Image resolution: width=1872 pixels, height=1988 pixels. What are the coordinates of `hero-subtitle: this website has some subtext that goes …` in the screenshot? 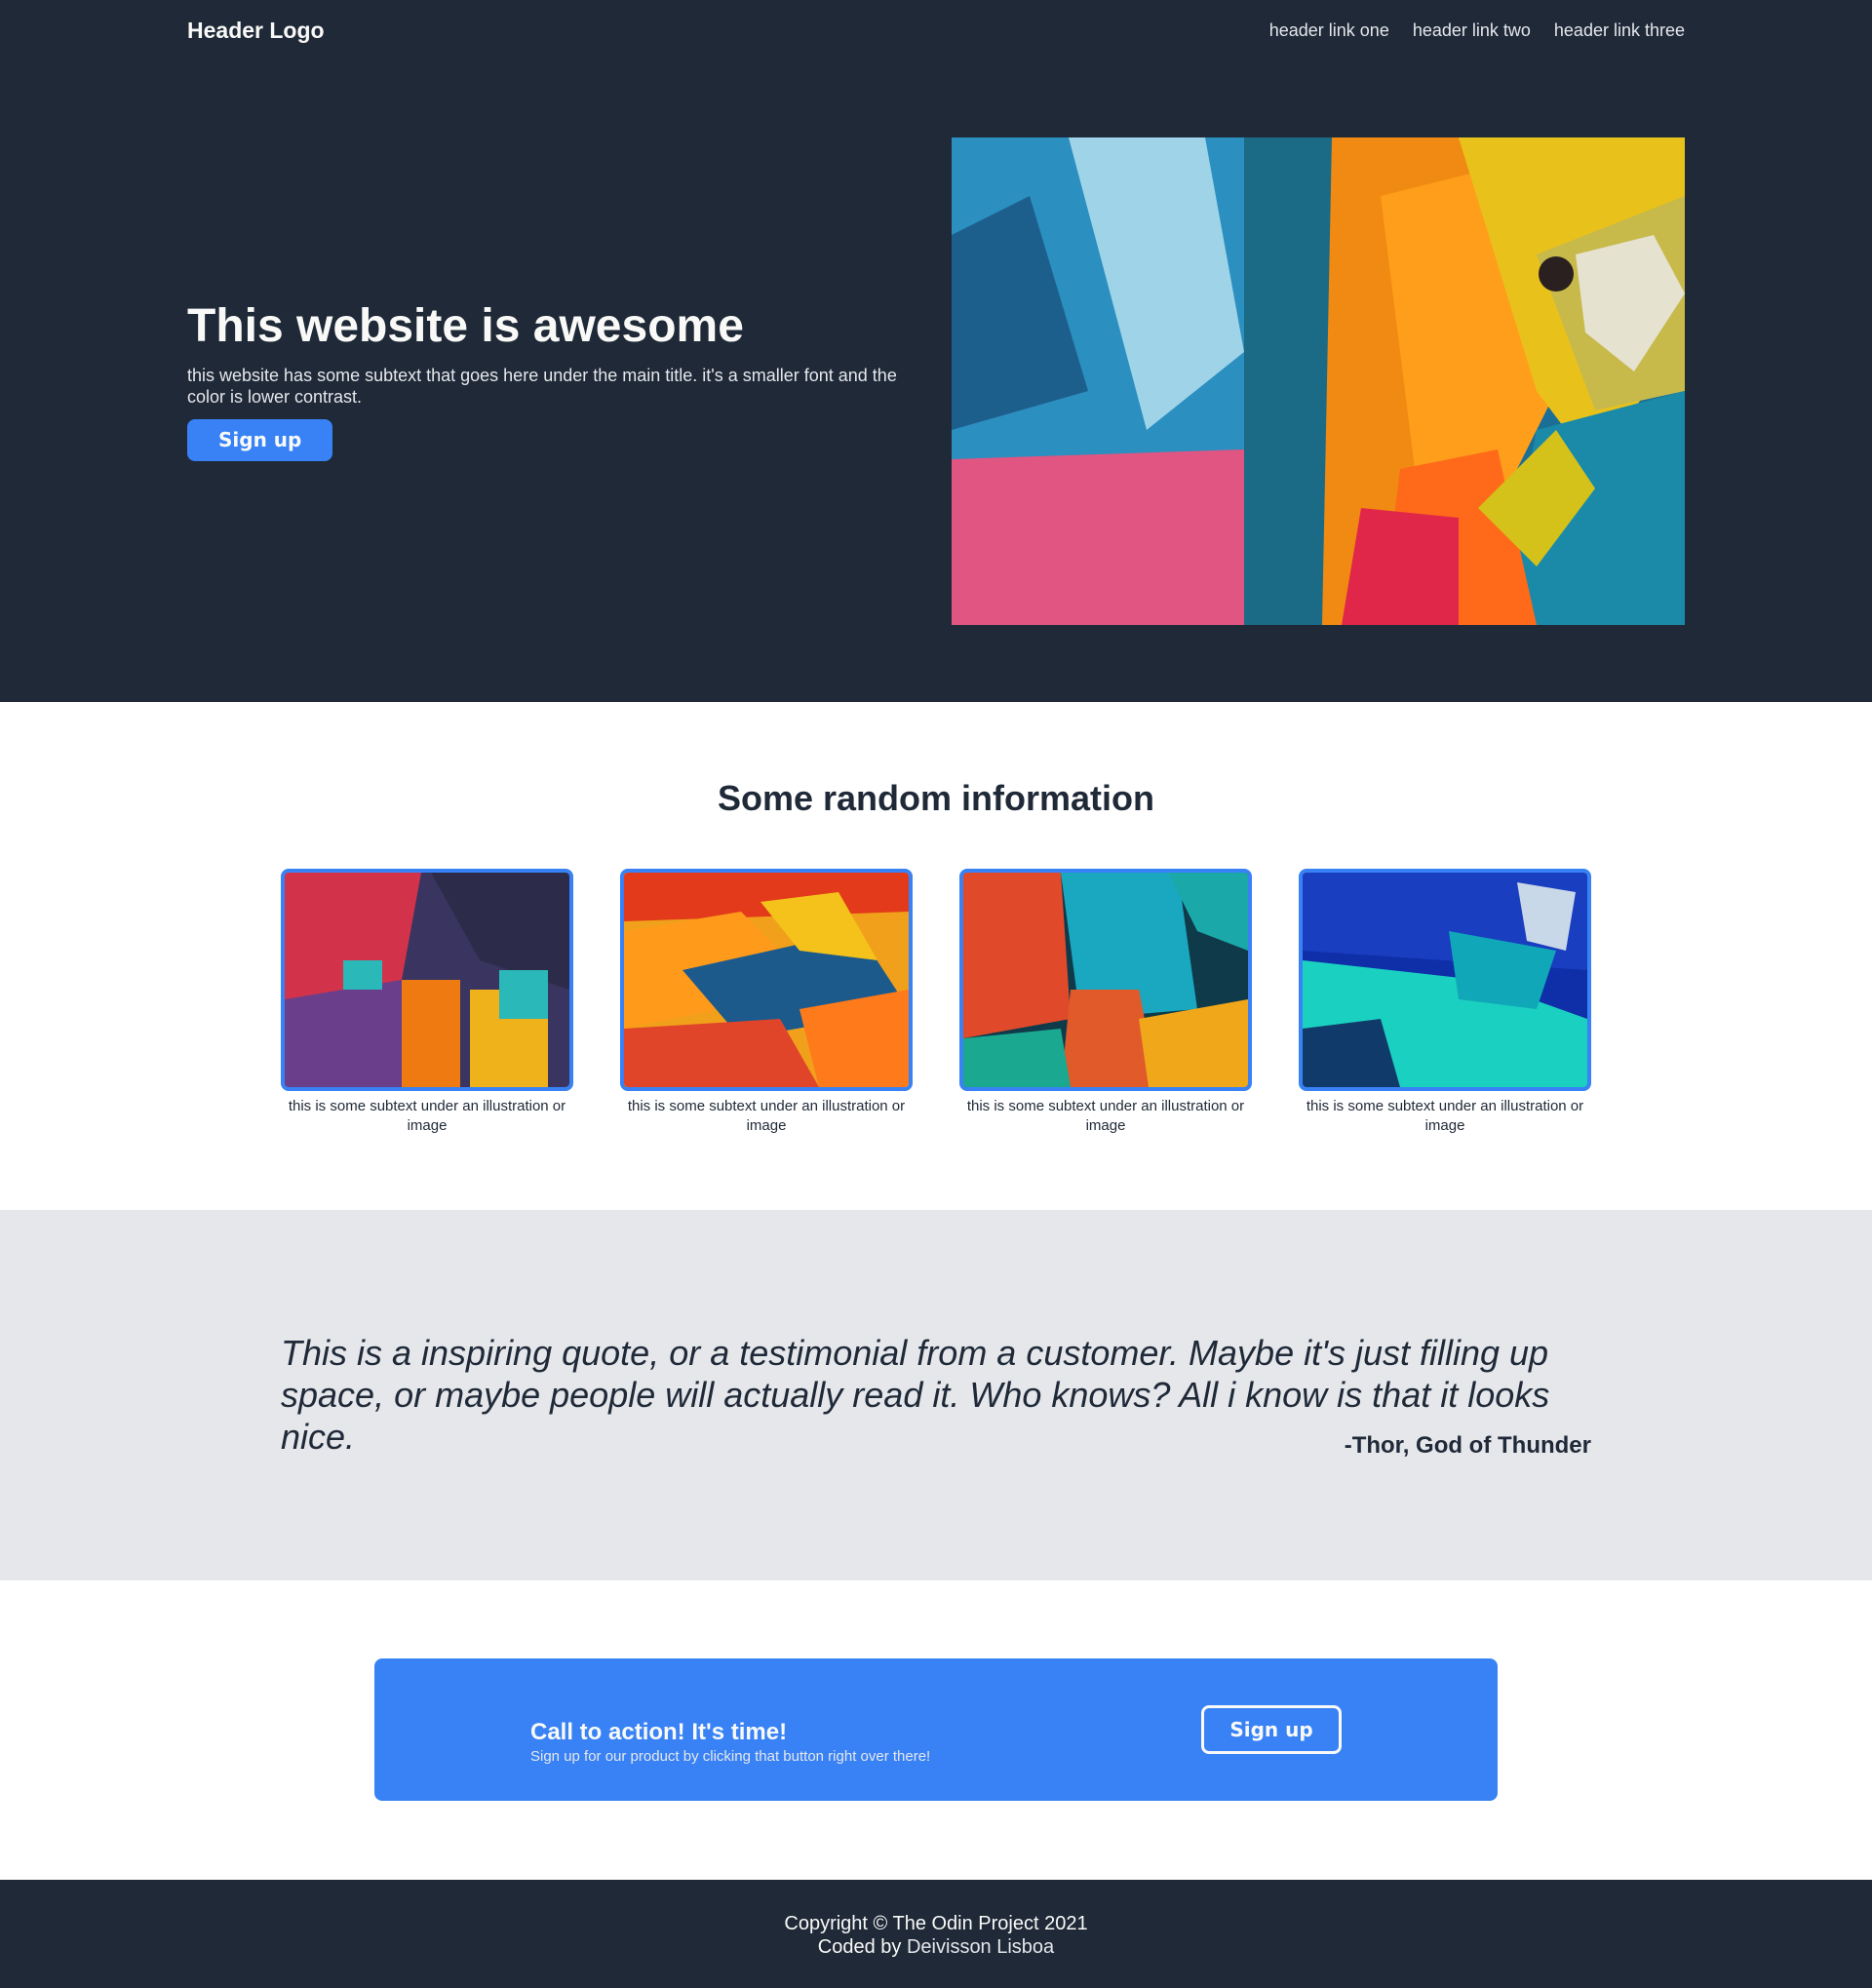 It's located at (542, 386).